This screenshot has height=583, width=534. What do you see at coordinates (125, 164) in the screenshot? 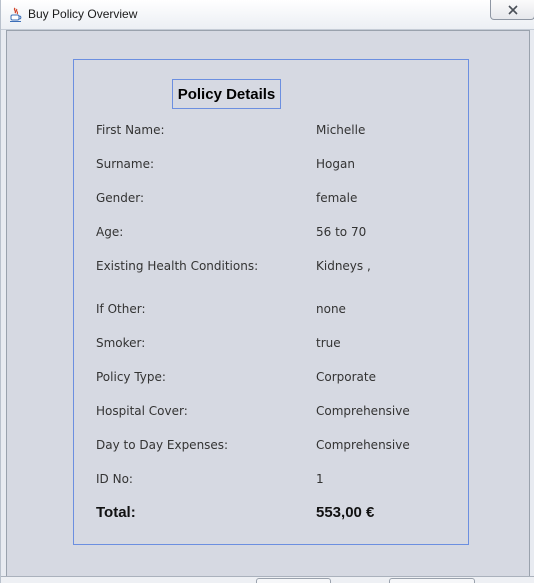
I see `surname-label: Surname:` at bounding box center [125, 164].